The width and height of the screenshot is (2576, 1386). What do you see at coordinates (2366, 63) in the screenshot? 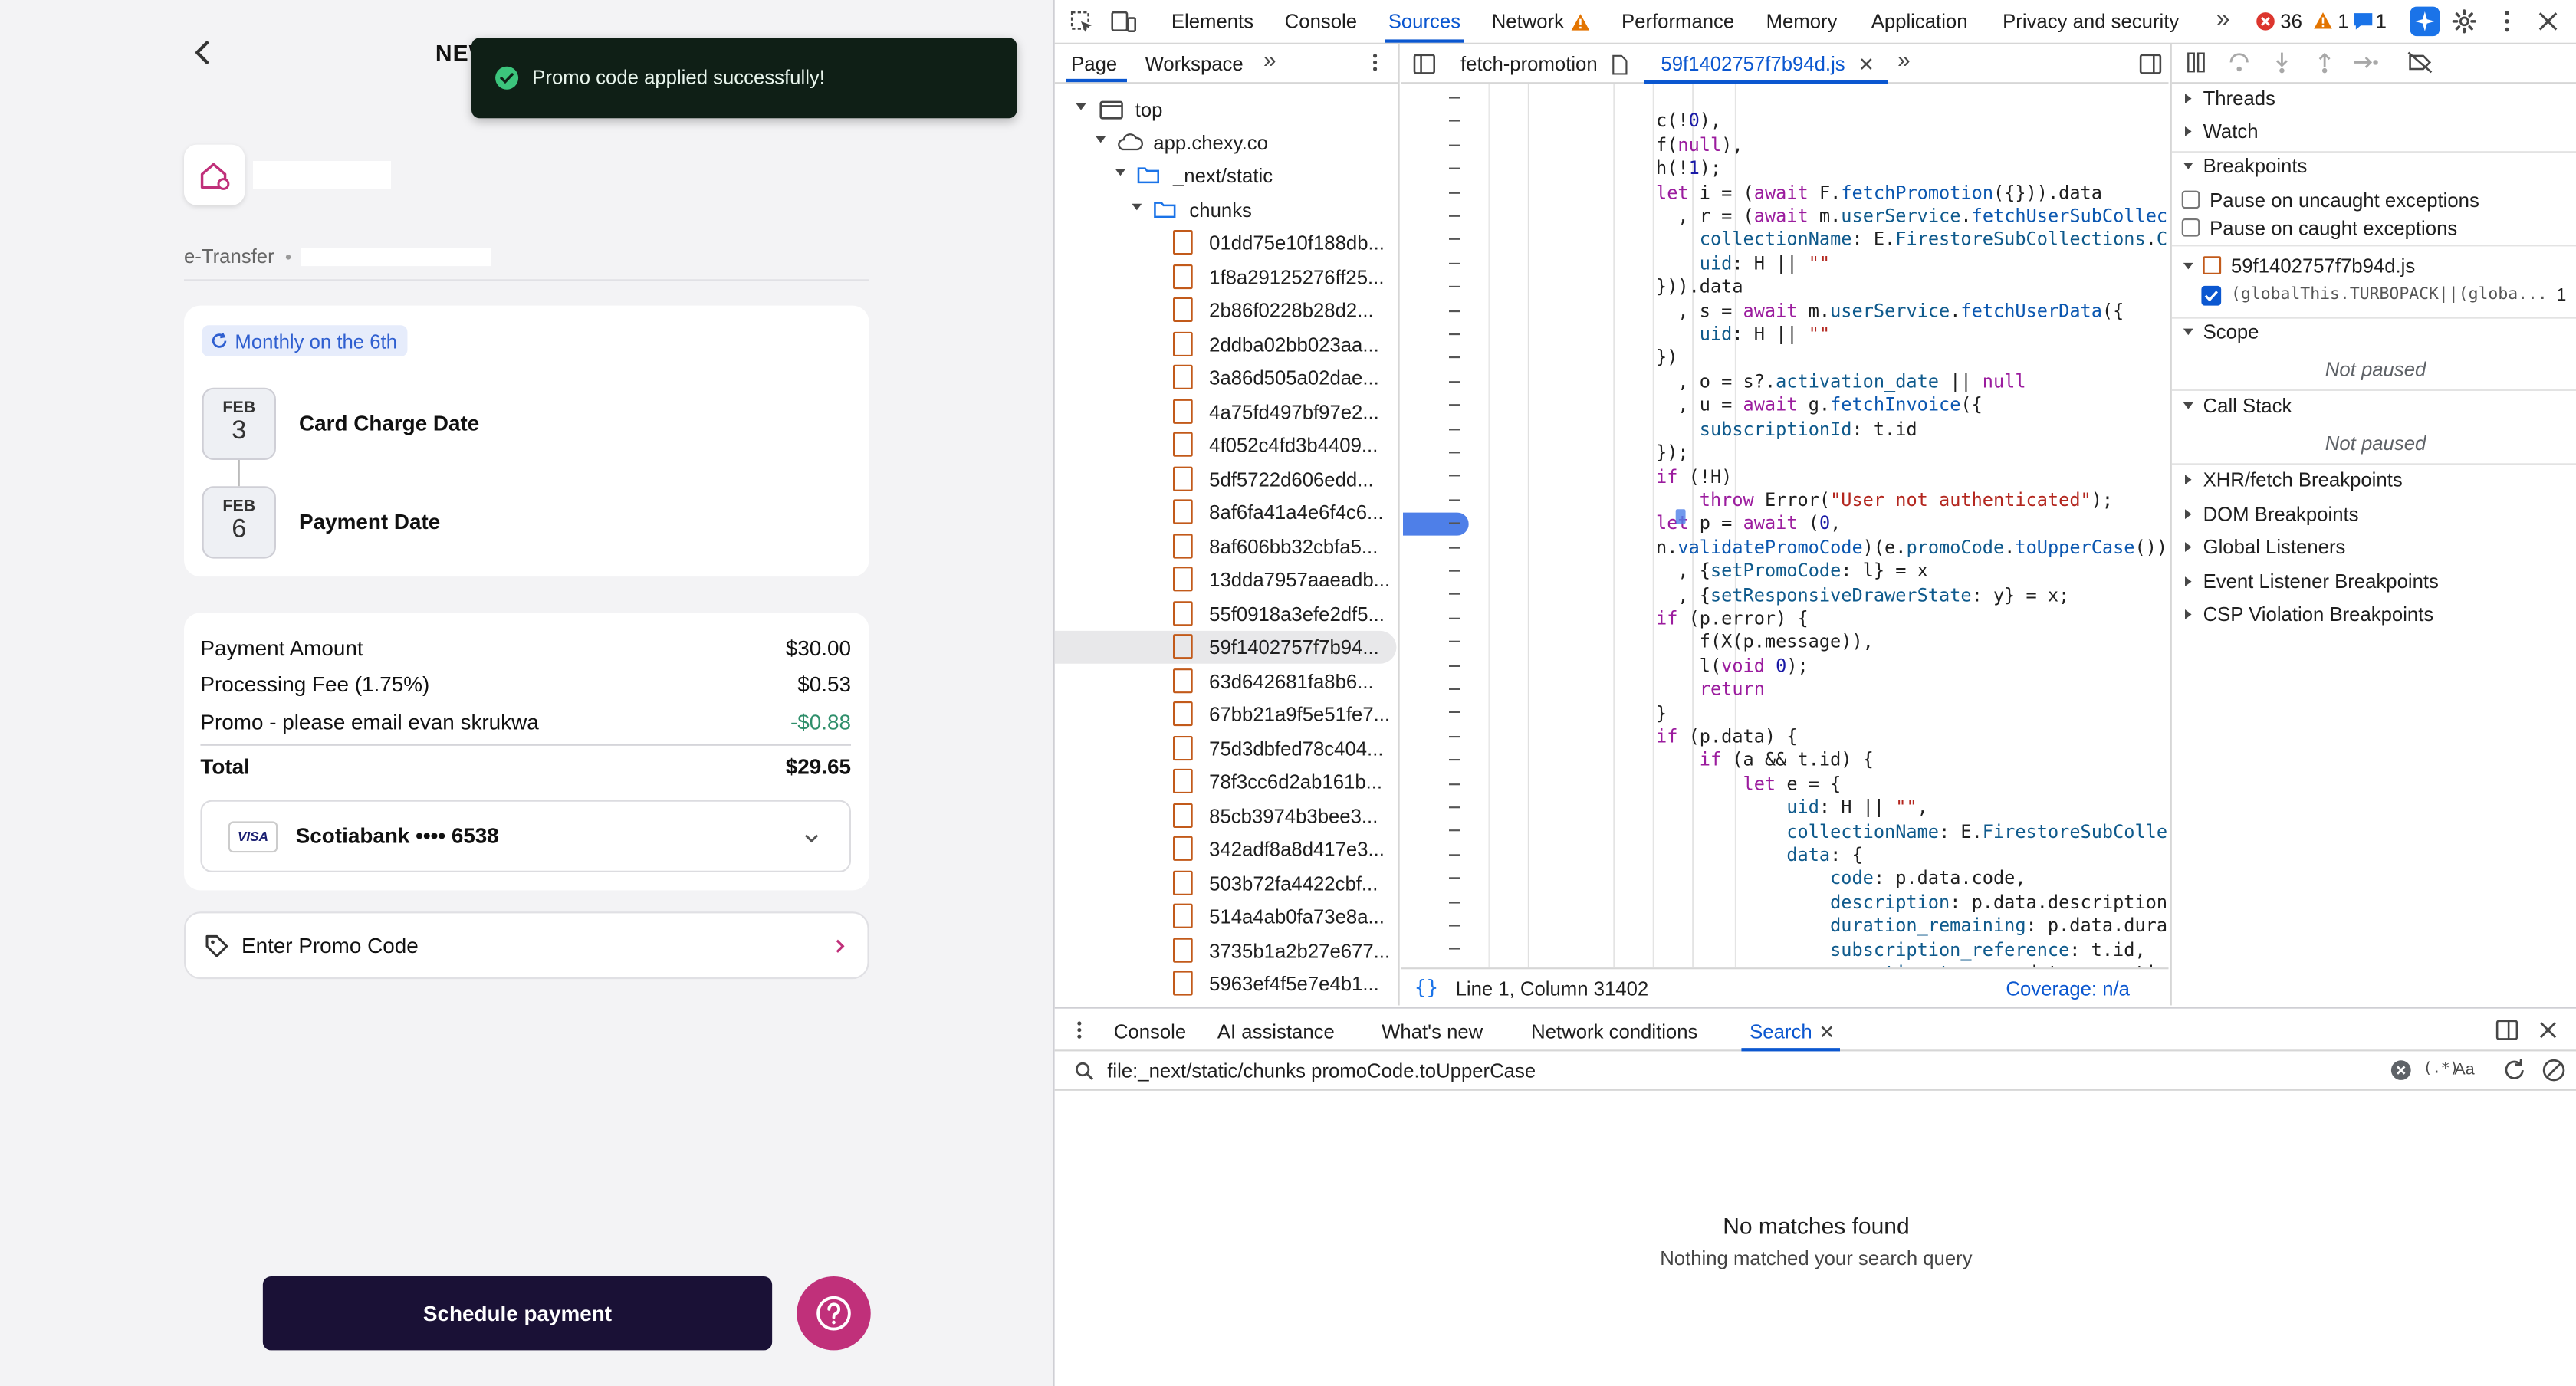
I see `step-icon` at bounding box center [2366, 63].